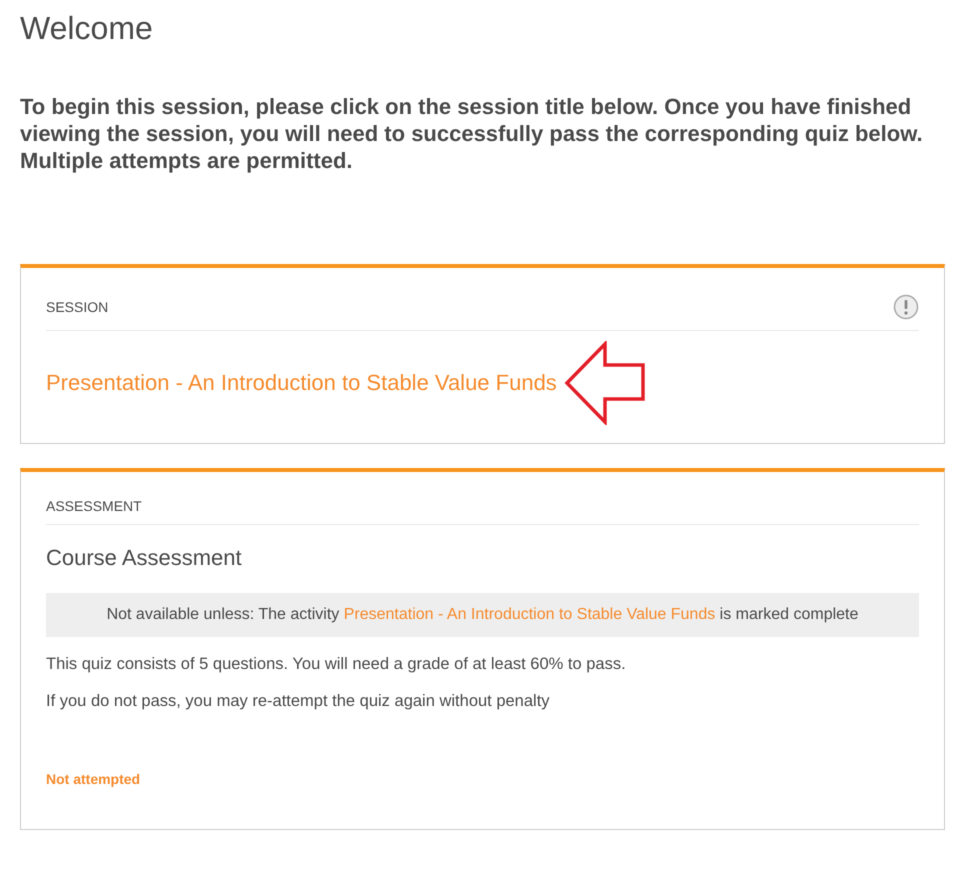 The width and height of the screenshot is (967, 876). I want to click on attempt-status: Not attempted, so click(94, 779).